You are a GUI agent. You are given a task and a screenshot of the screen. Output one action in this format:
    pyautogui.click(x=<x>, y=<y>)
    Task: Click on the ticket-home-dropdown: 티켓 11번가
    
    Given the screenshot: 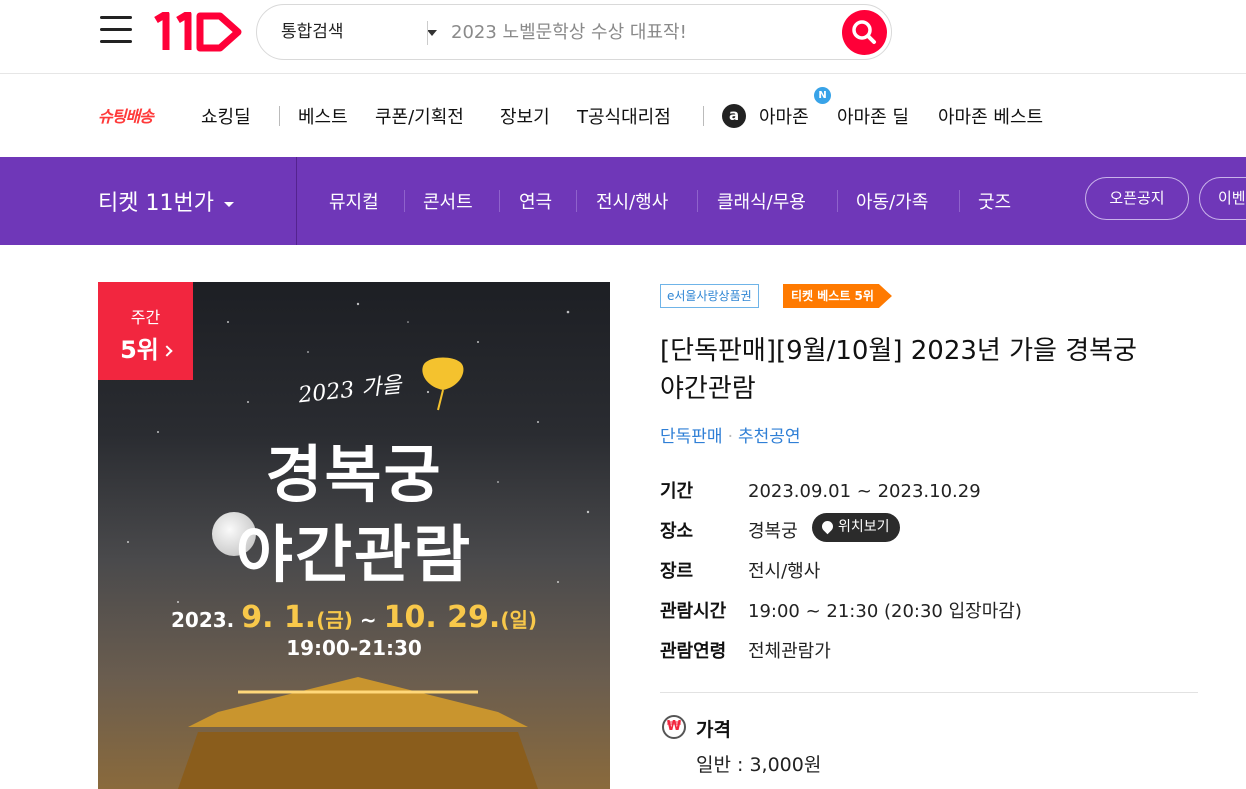 What is the action you would take?
    pyautogui.click(x=166, y=201)
    